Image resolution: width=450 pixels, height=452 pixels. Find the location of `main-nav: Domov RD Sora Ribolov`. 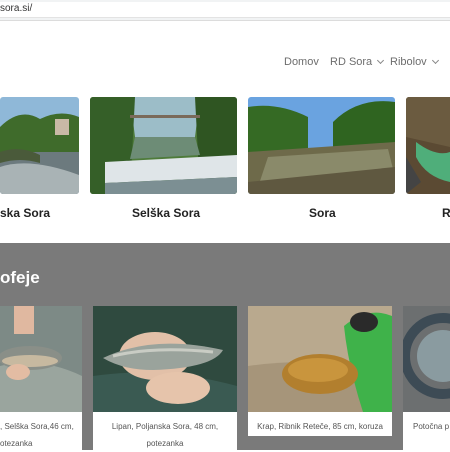

main-nav: Domov RD Sora Ribolov is located at coordinates (365, 66).